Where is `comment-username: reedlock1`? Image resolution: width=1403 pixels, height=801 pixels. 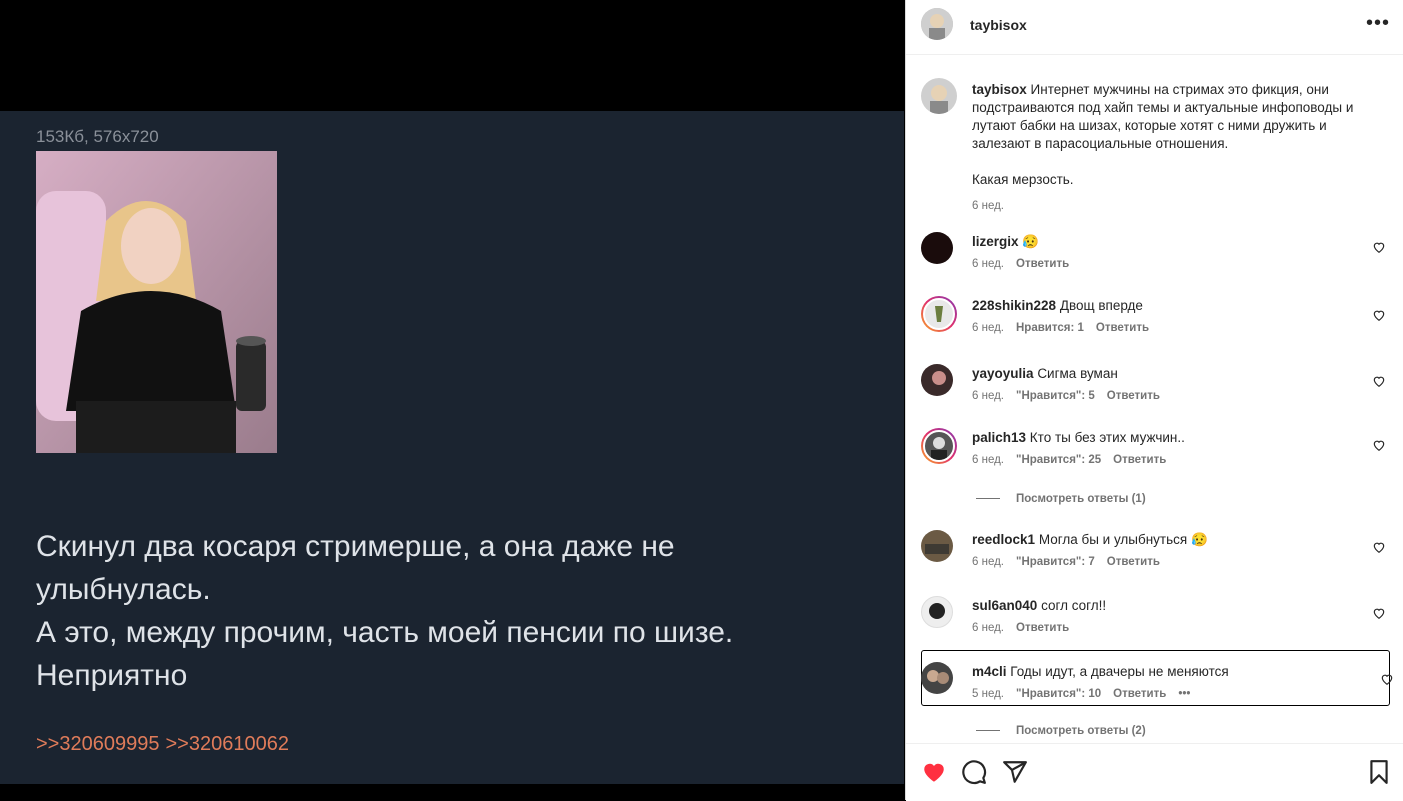 comment-username: reedlock1 is located at coordinates (1003, 539).